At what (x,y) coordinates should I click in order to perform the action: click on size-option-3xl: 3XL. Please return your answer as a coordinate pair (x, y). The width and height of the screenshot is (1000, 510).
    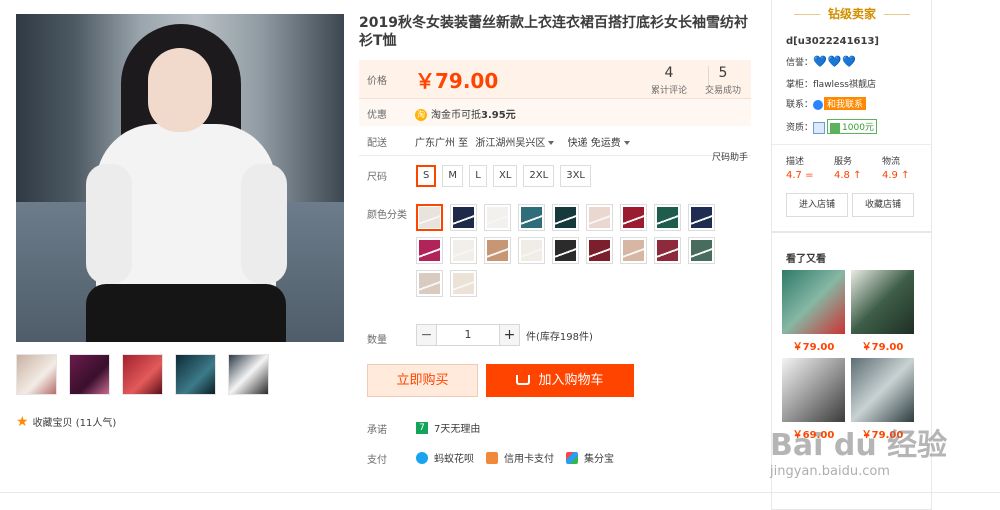
    Looking at the image, I should click on (576, 176).